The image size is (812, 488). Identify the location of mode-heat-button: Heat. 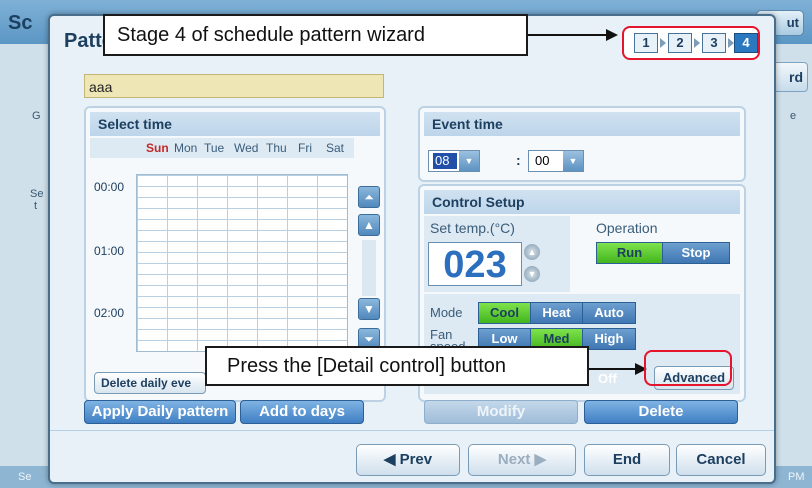
(557, 313).